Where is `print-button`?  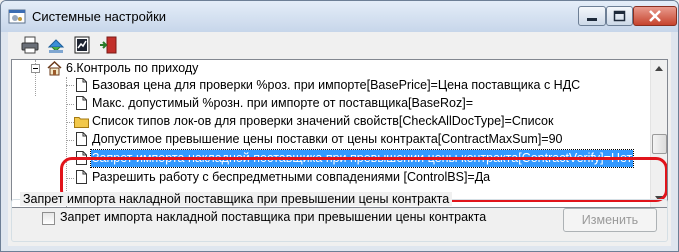 print-button is located at coordinates (30, 45).